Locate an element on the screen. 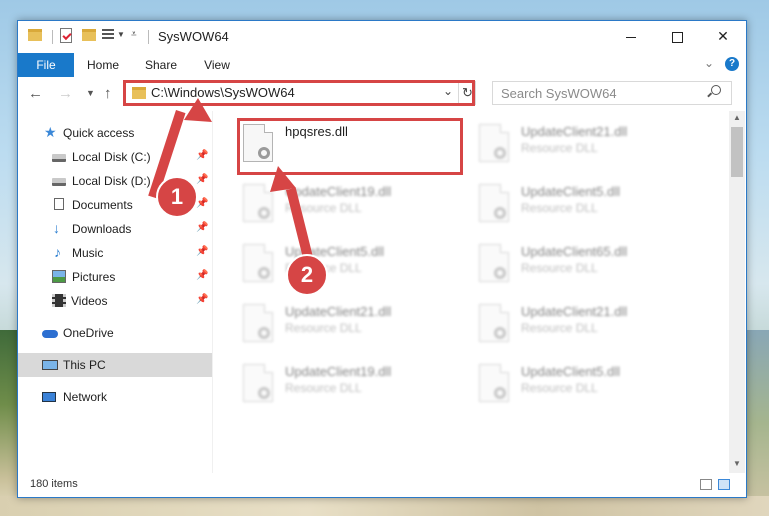  search-input: Search SysWOW64 is located at coordinates (612, 93).